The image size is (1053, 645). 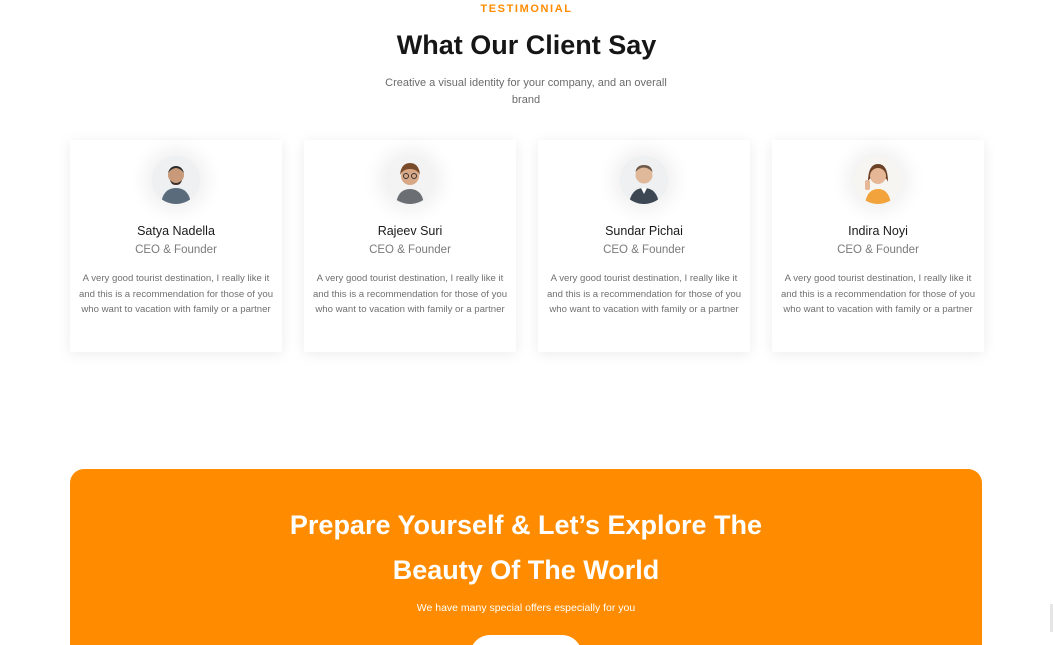 I want to click on client-name: Rajeev Suri, so click(x=410, y=231).